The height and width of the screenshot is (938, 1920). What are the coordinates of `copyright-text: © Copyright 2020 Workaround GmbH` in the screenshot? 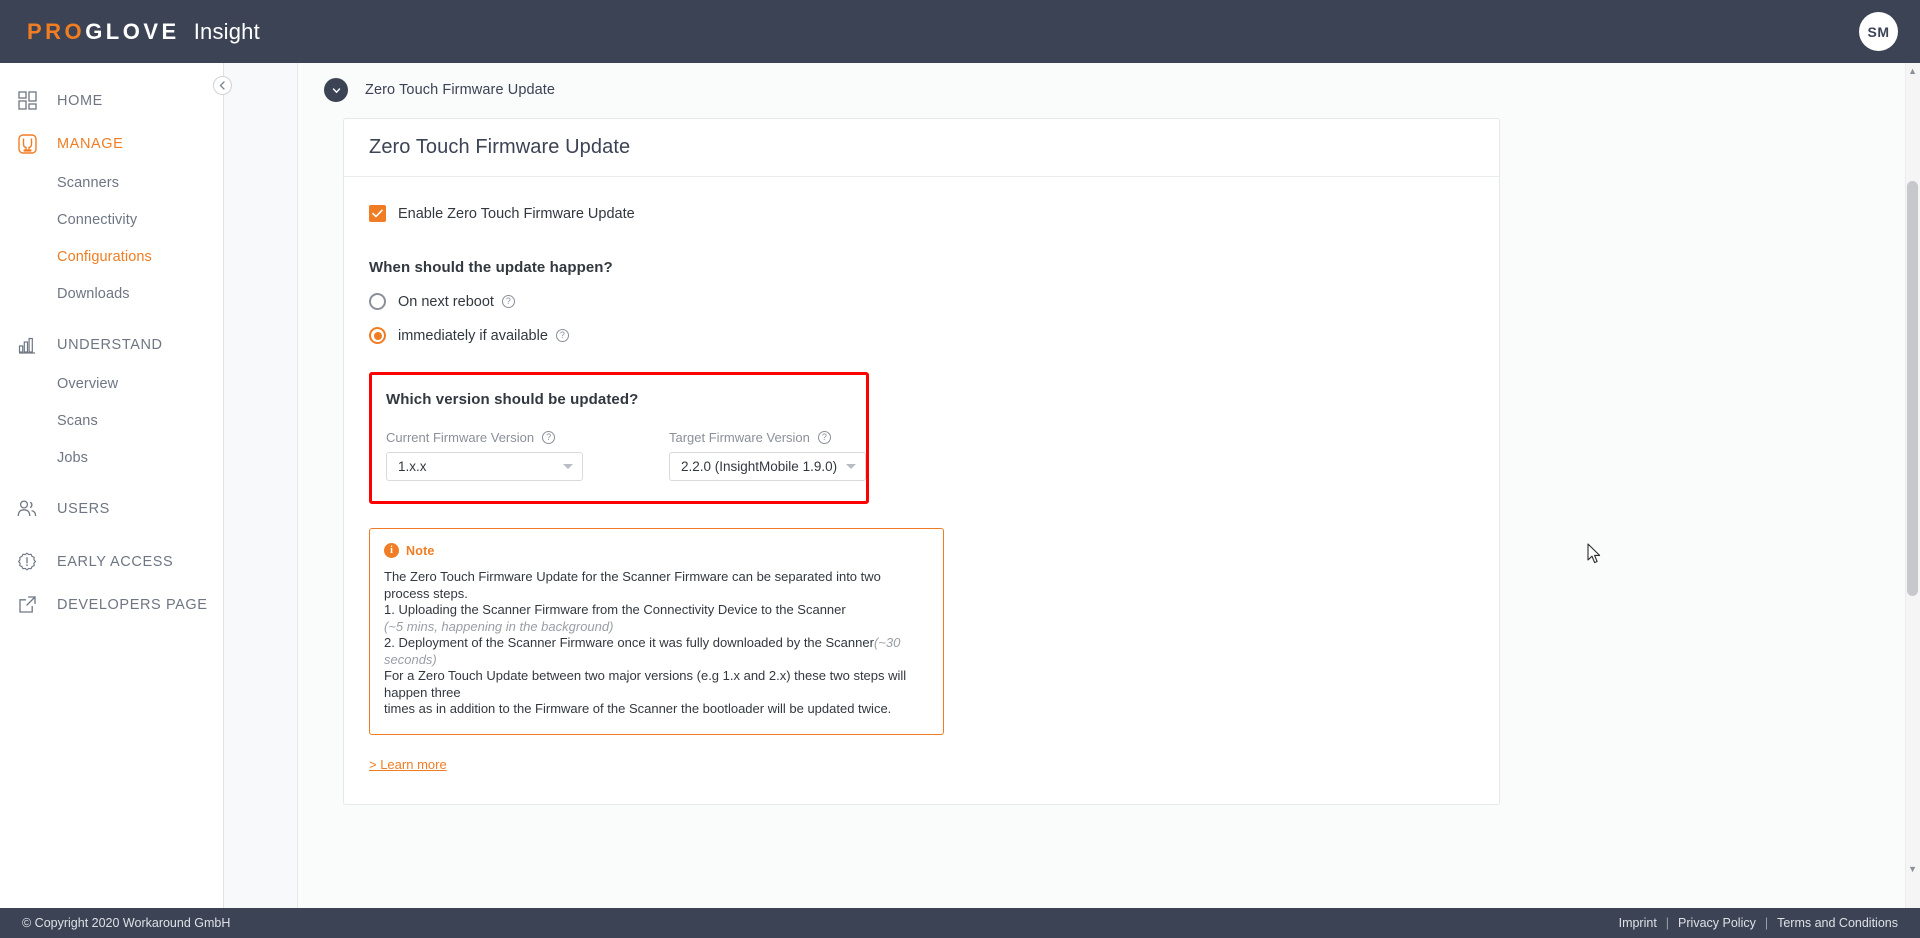 It's located at (126, 923).